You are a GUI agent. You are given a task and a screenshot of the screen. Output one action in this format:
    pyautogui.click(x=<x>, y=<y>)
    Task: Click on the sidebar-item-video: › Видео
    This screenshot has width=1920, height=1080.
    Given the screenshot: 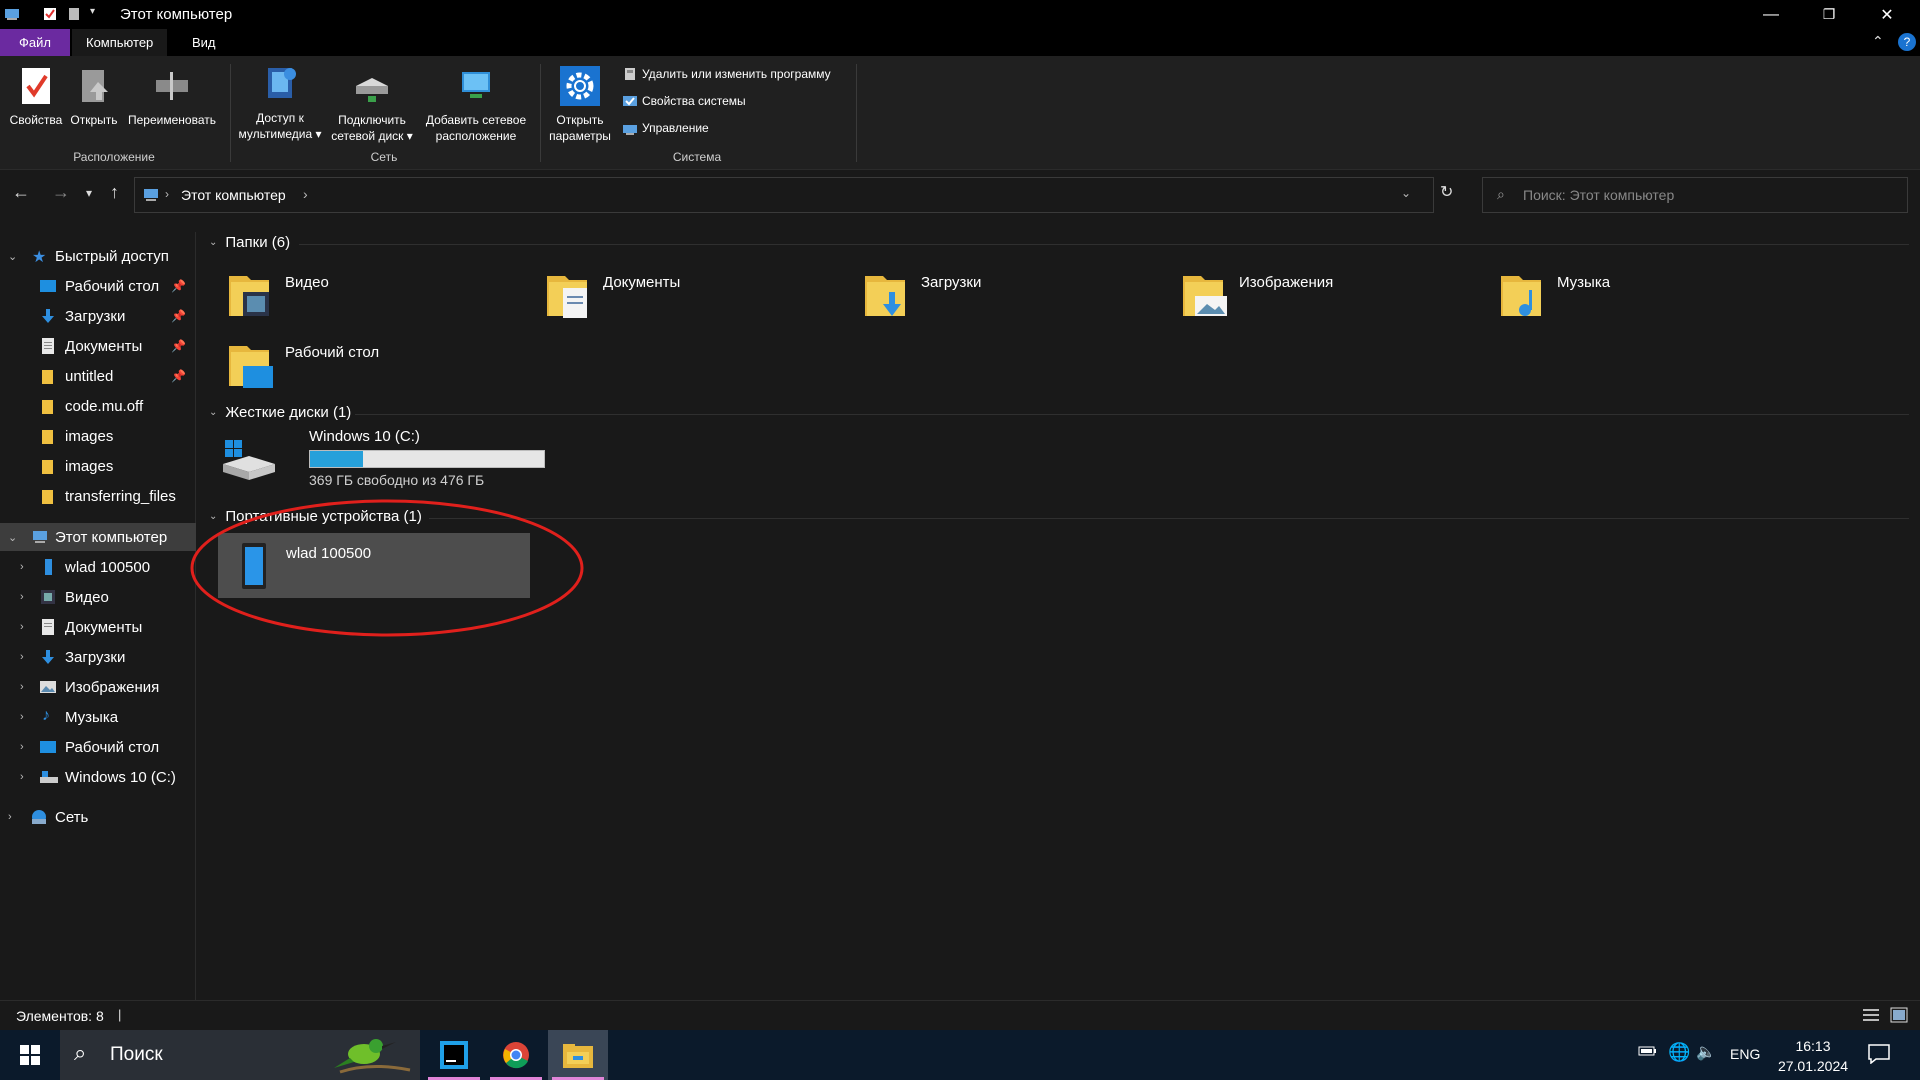 What is the action you would take?
    pyautogui.click(x=98, y=597)
    